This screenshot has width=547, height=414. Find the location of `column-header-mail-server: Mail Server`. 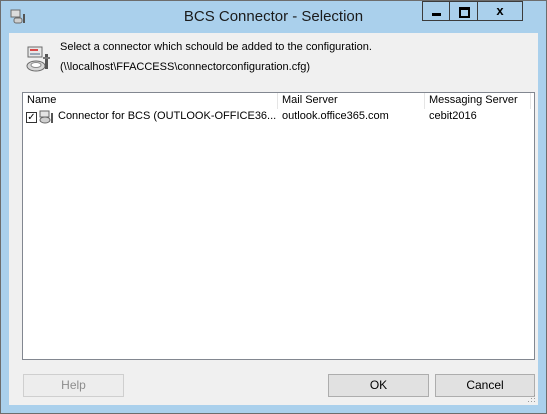

column-header-mail-server: Mail Server is located at coordinates (351, 101).